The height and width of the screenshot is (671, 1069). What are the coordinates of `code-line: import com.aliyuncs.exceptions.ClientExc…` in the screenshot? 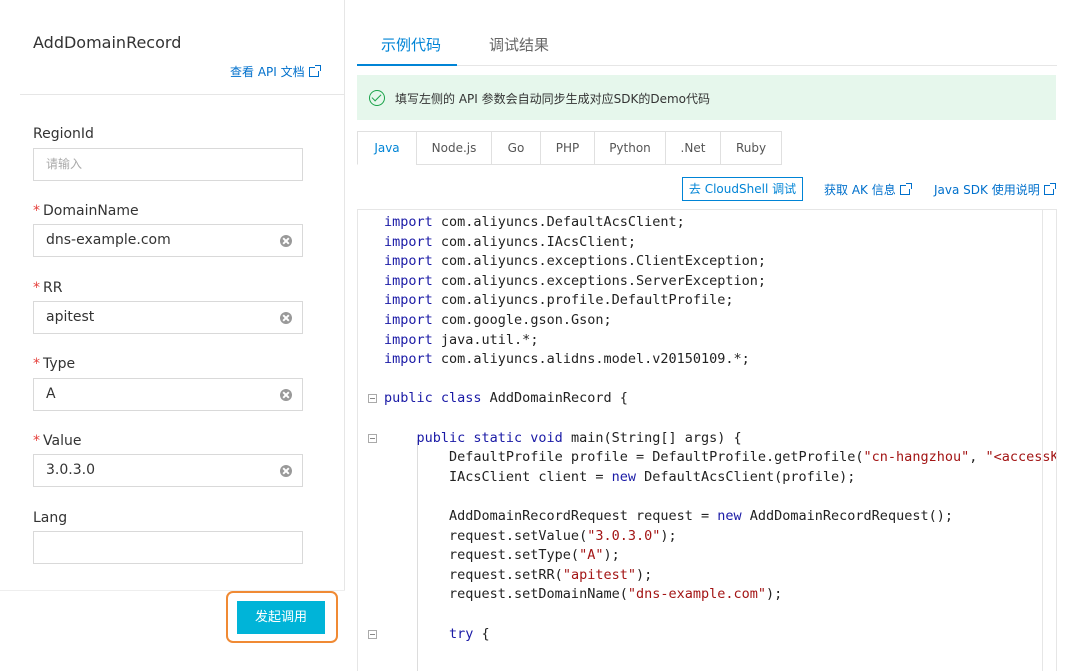 It's located at (707, 262).